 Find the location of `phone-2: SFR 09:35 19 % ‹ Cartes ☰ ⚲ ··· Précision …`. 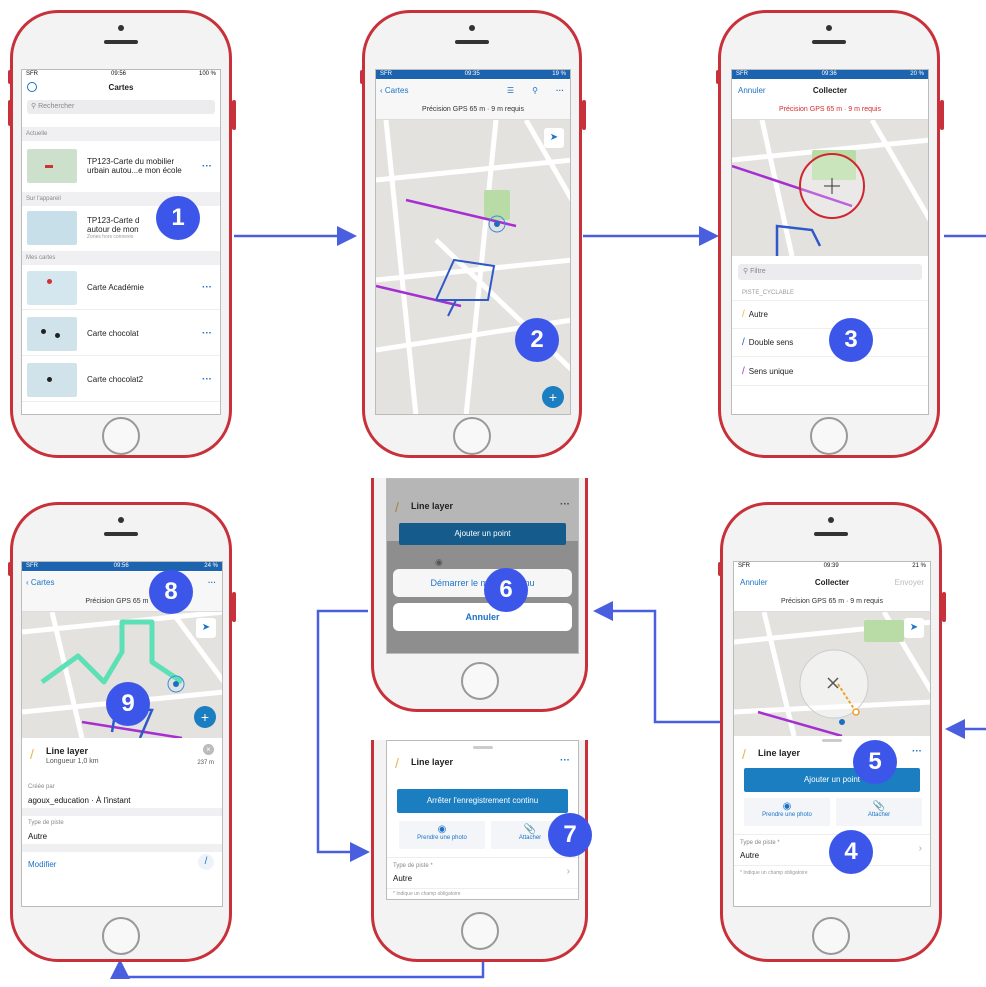

phone-2: SFR 09:35 19 % ‹ Cartes ☰ ⚲ ··· Précision … is located at coordinates (472, 234).